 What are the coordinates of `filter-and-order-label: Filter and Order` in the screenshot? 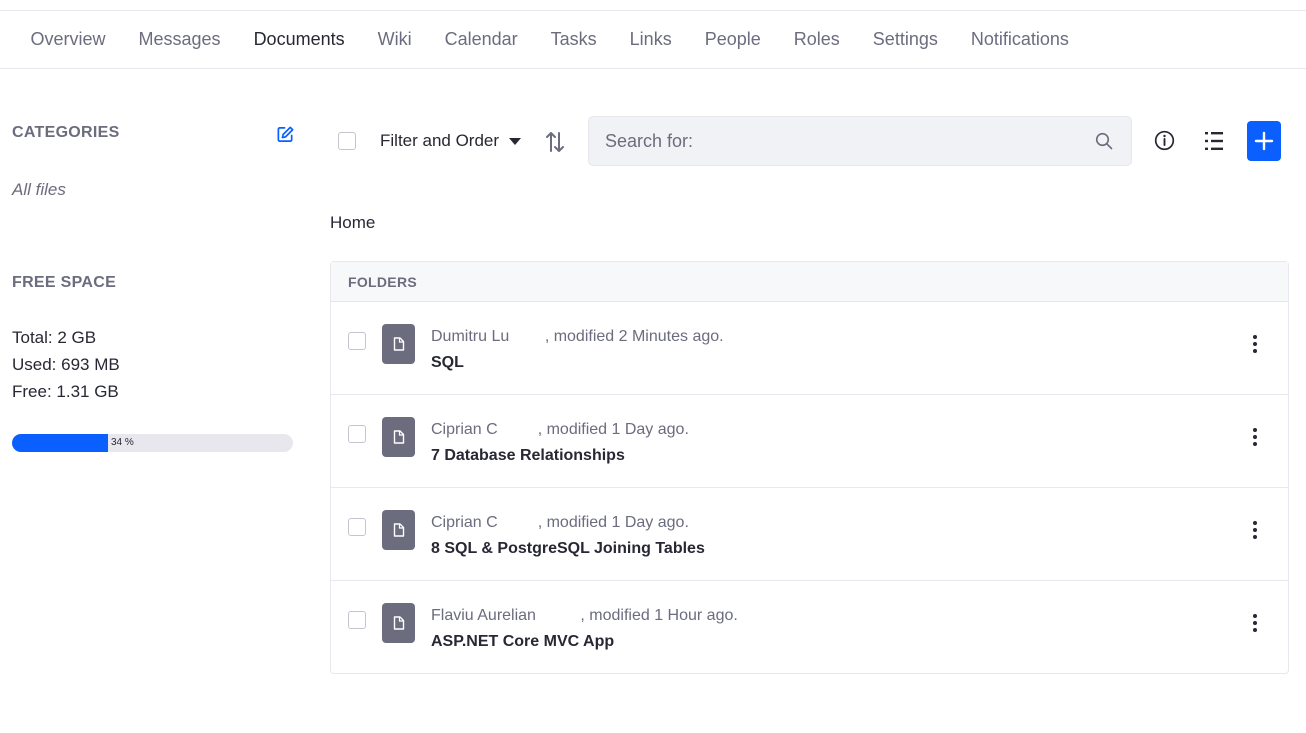 It's located at (440, 140).